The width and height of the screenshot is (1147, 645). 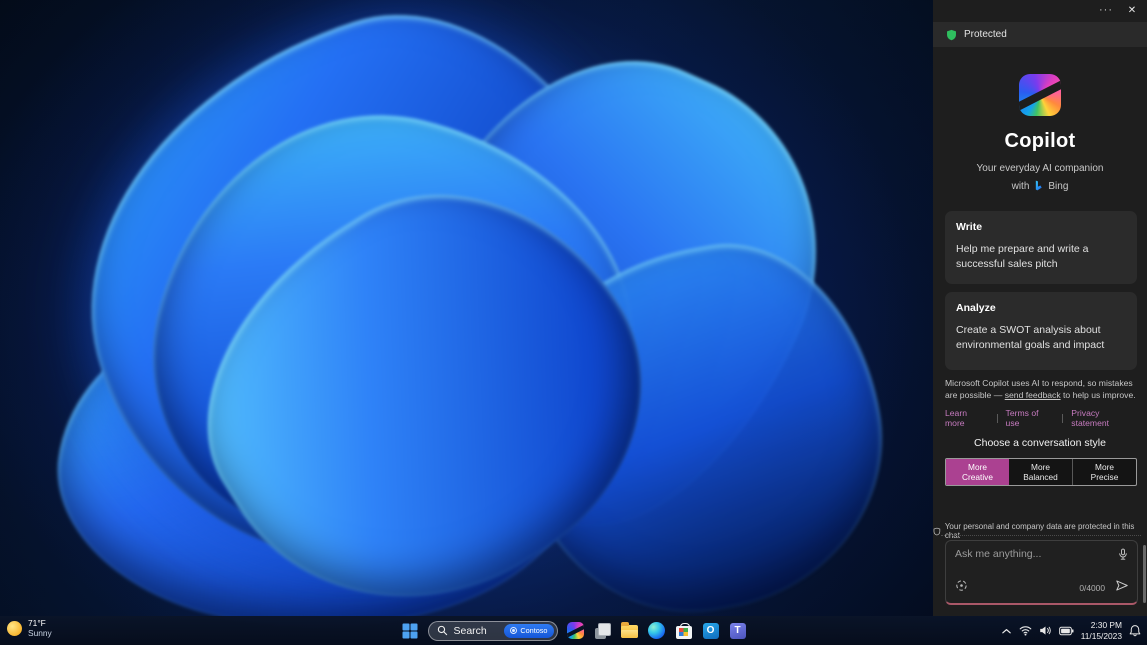 I want to click on taskbar-app-outlook, so click(x=711, y=631).